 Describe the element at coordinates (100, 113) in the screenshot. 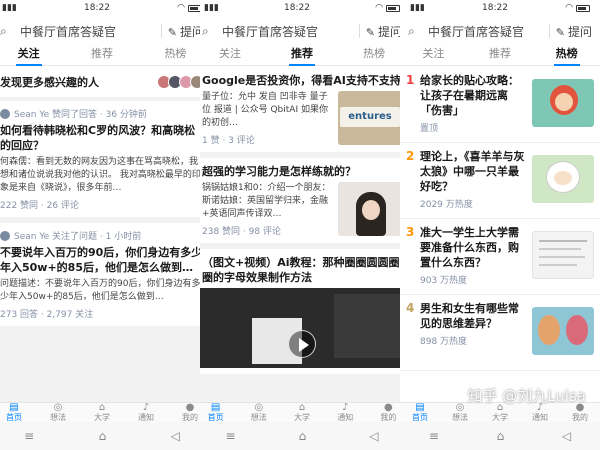

I see `card-meta: Sean Ye 赞同了回答 · 36 分钟前` at that location.